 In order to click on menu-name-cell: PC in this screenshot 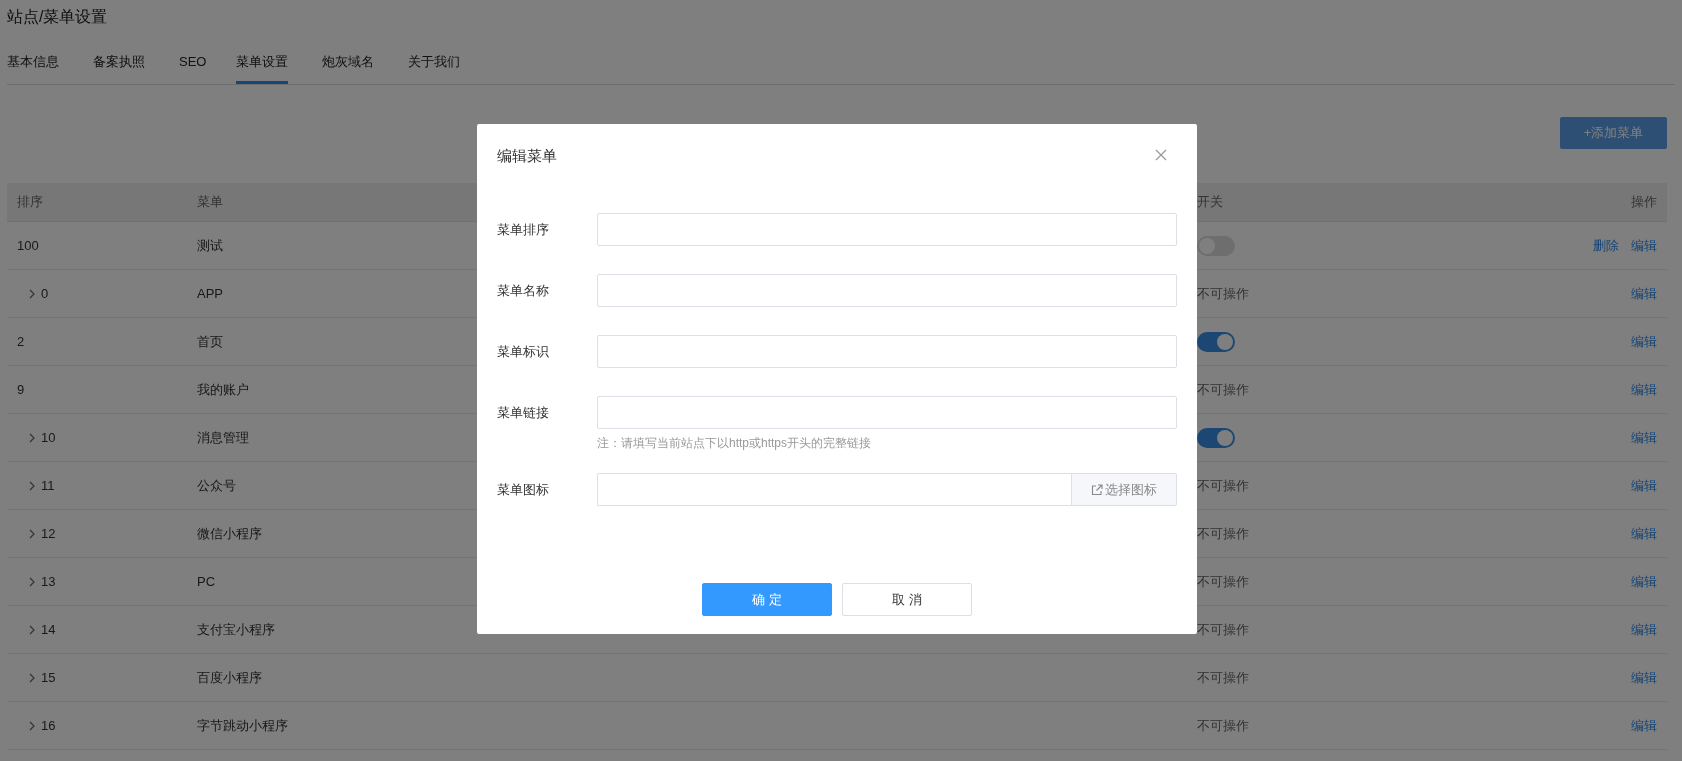, I will do `click(206, 581)`.